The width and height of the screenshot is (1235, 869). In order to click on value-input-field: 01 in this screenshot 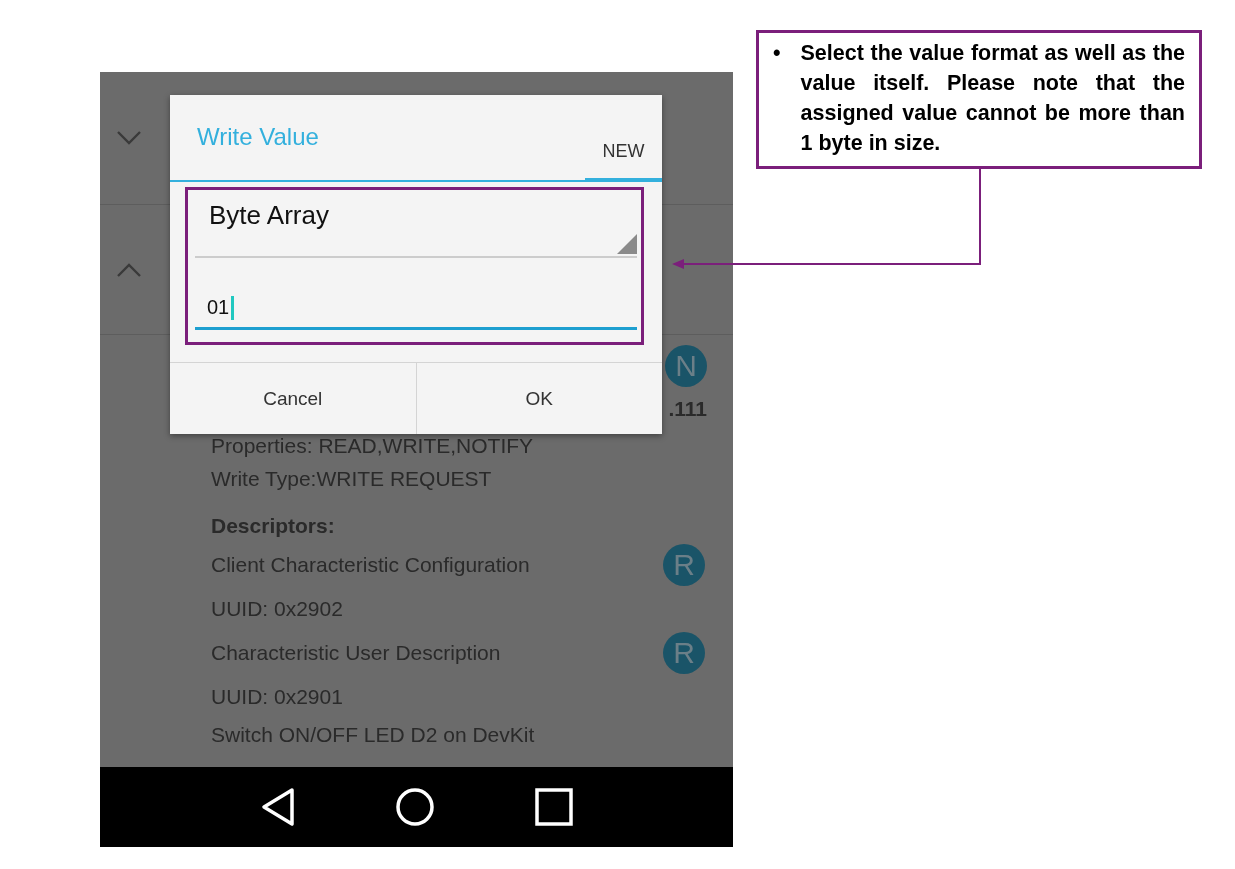, I will do `click(416, 309)`.